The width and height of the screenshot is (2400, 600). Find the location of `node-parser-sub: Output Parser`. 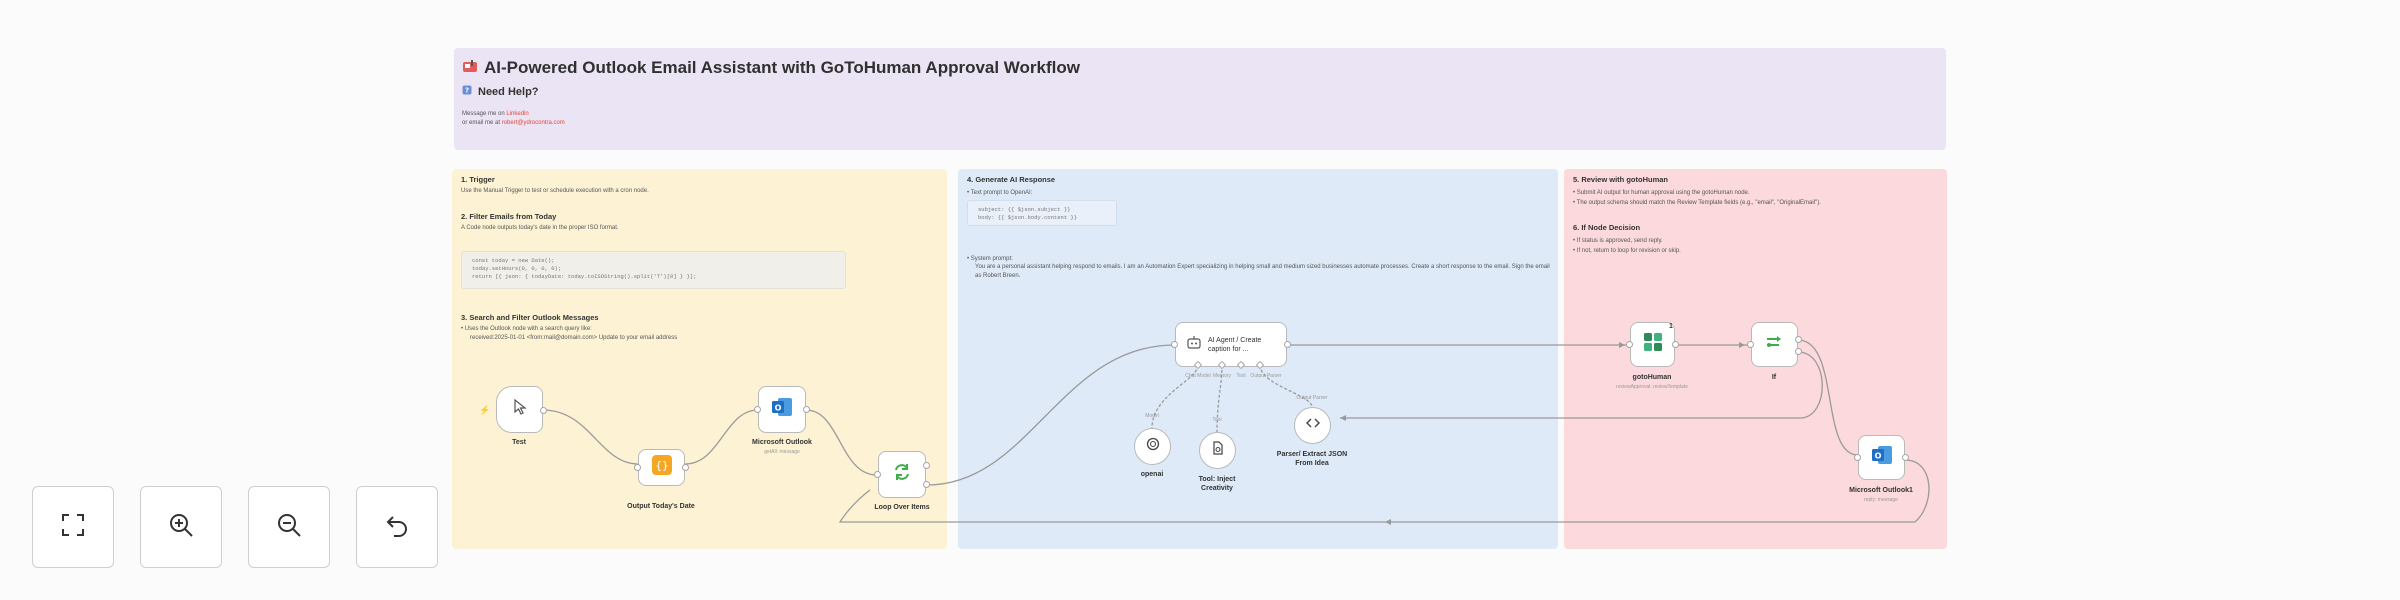

node-parser-sub: Output Parser is located at coordinates (1312, 398).